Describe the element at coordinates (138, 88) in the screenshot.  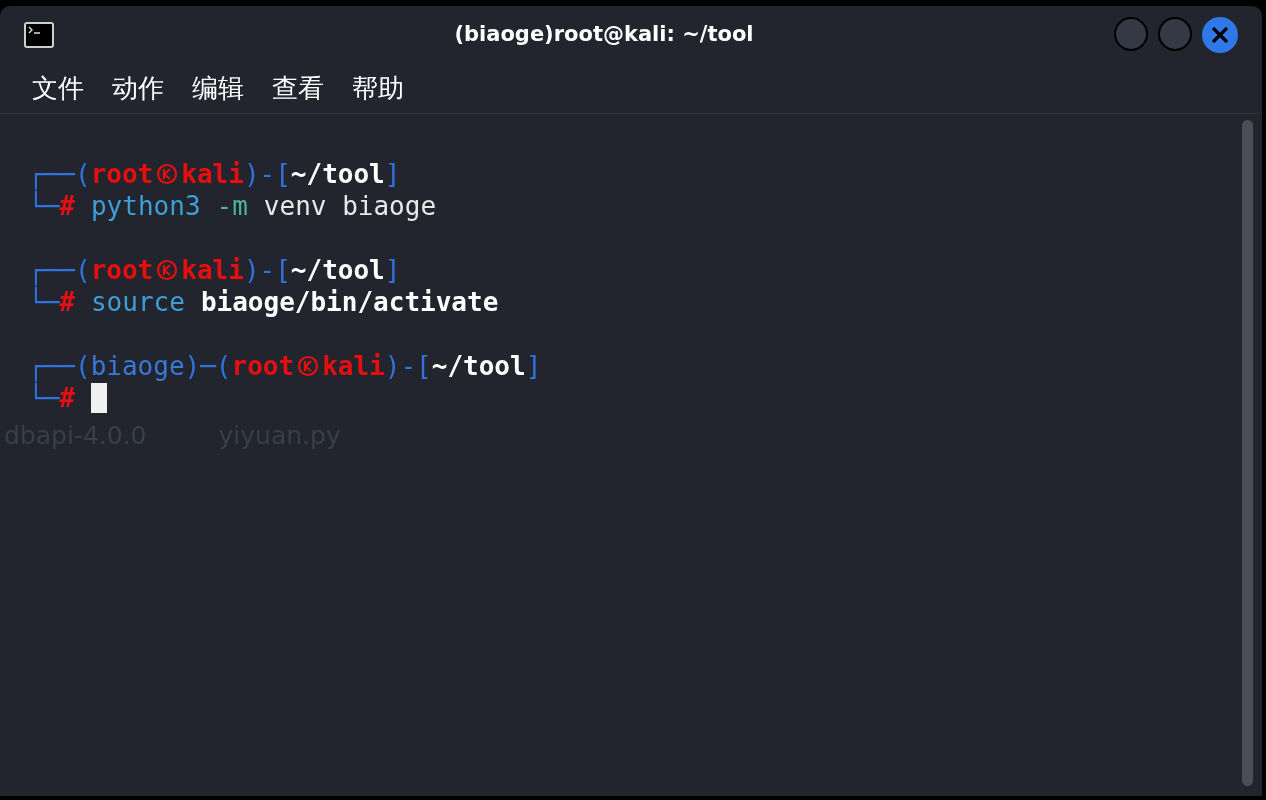
I see `menu-item: 动作` at that location.